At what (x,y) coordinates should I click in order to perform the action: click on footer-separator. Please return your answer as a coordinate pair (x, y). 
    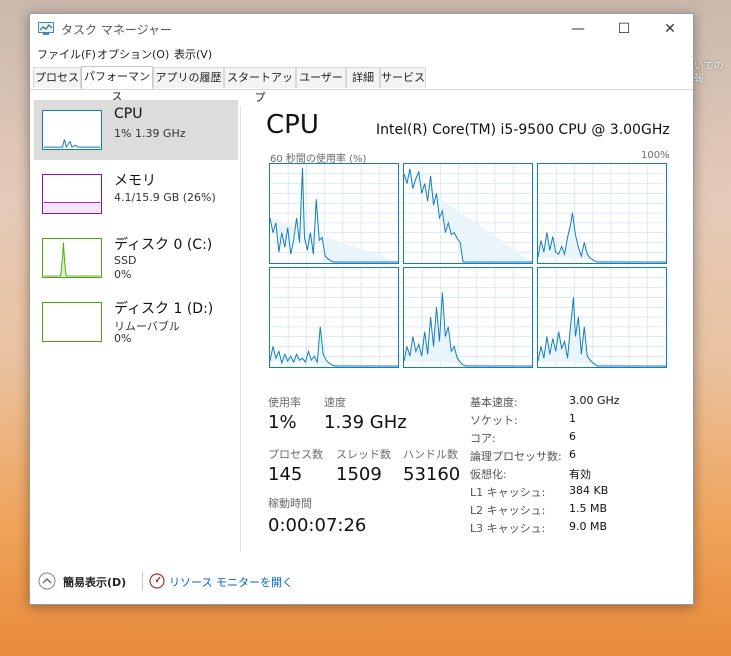
    Looking at the image, I should click on (142, 581).